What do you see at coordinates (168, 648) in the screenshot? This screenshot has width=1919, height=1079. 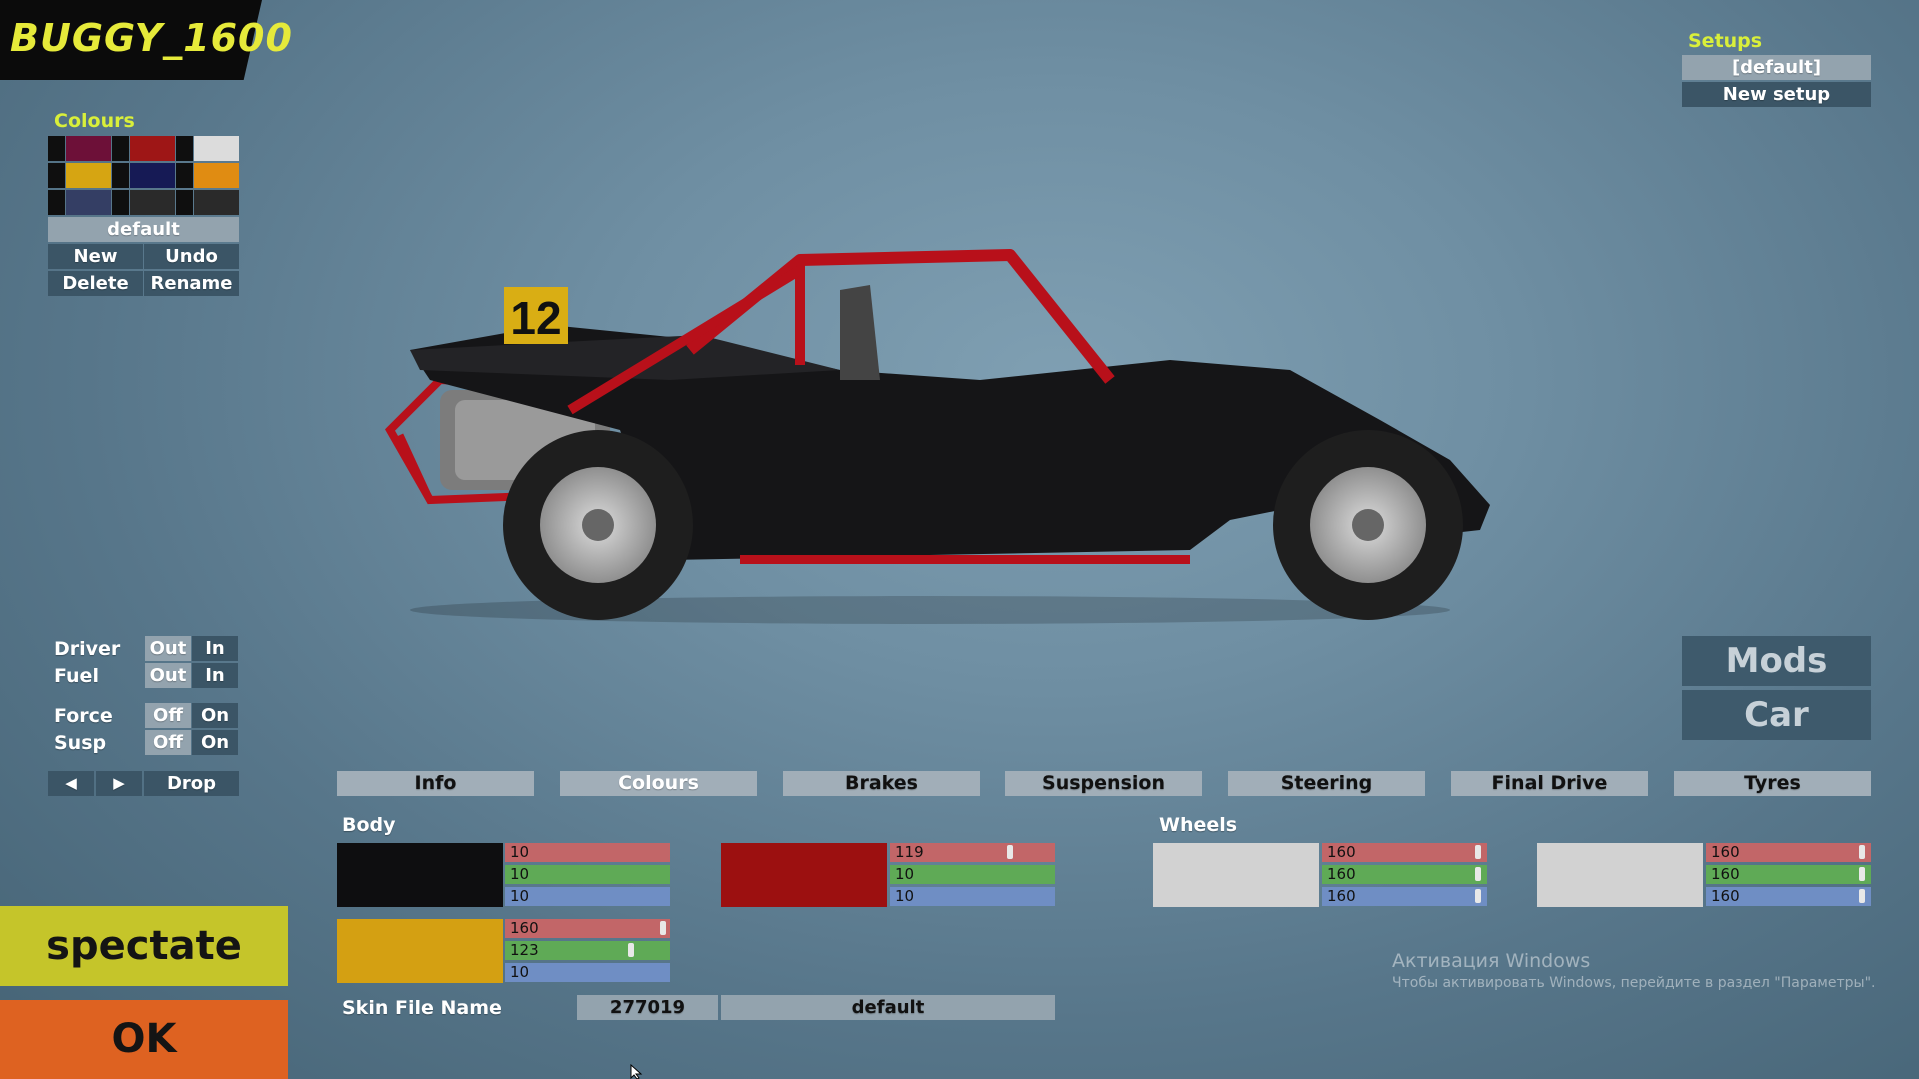 I see `driver-out-toggle: Out` at bounding box center [168, 648].